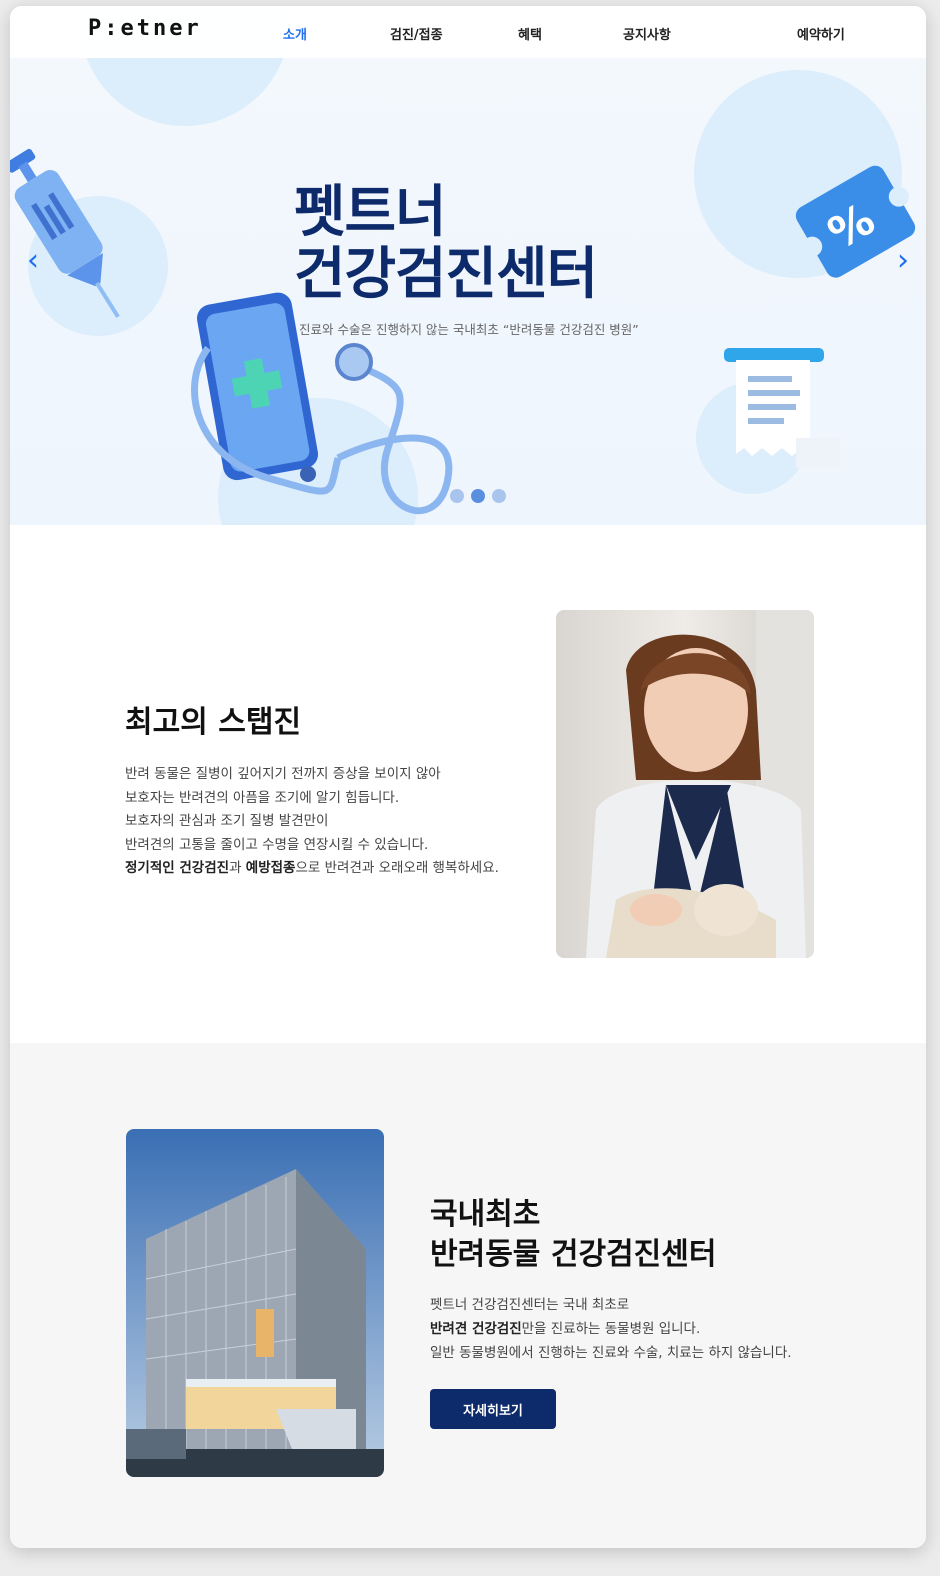 Image resolution: width=940 pixels, height=1576 pixels. What do you see at coordinates (145, 28) in the screenshot?
I see `site-logo: P:etner` at bounding box center [145, 28].